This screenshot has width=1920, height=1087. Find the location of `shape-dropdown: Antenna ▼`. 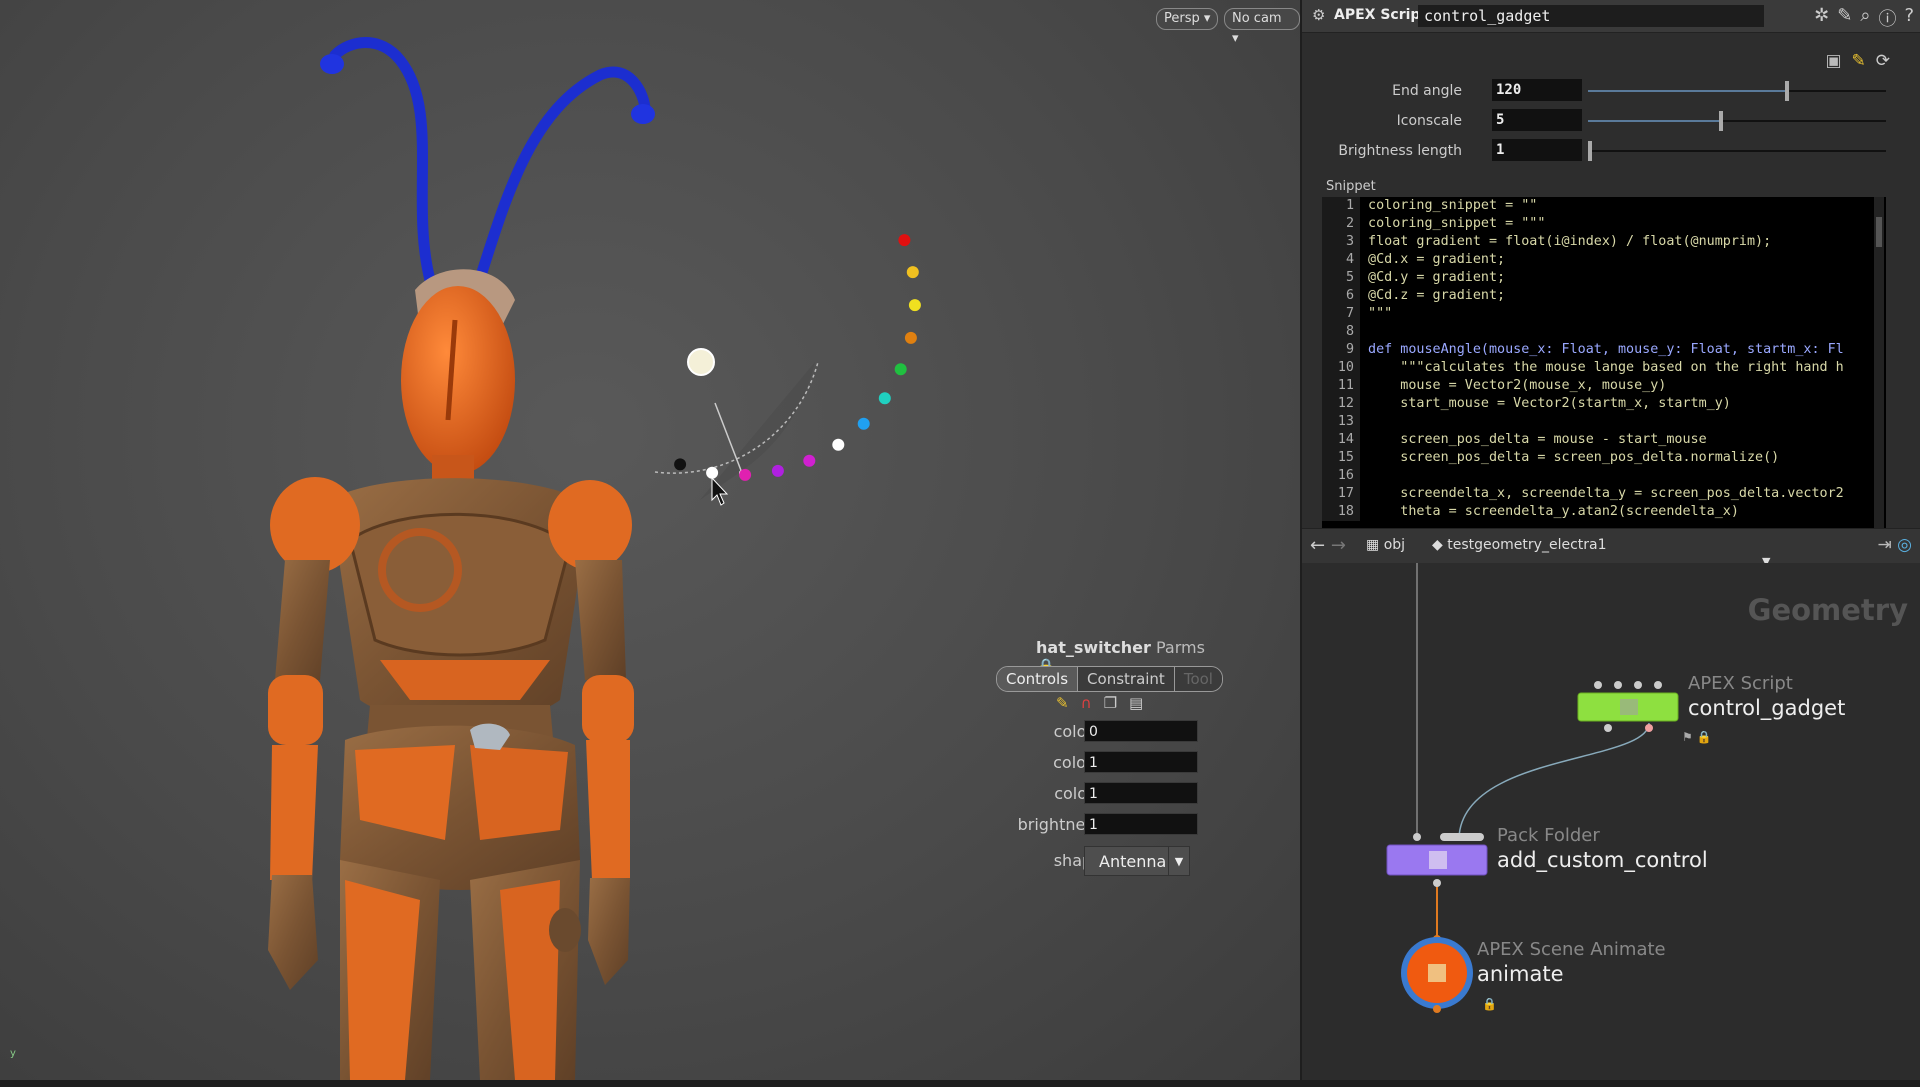

shape-dropdown: Antenna ▼ is located at coordinates (1137, 861).